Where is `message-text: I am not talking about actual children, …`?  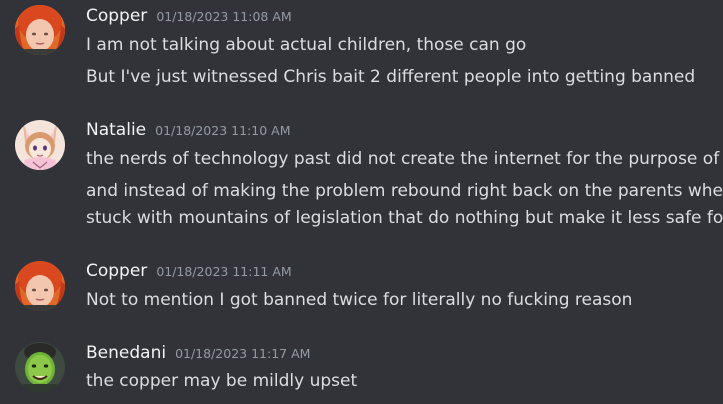 message-text: I am not talking about actual children, … is located at coordinates (306, 45).